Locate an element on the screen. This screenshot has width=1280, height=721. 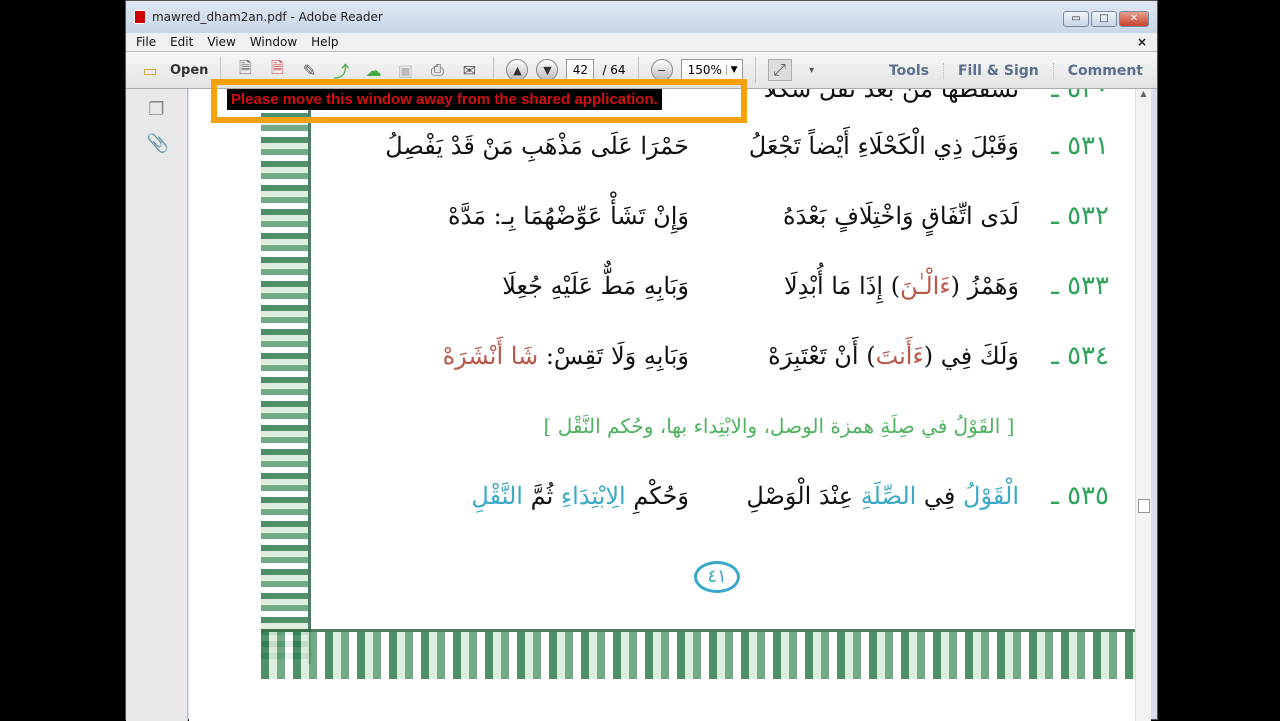
verse-first-half: الْقَوْلُ فِي الصِّلَةِ عِنْدَ الْوَصْلِ is located at coordinates (854, 496).